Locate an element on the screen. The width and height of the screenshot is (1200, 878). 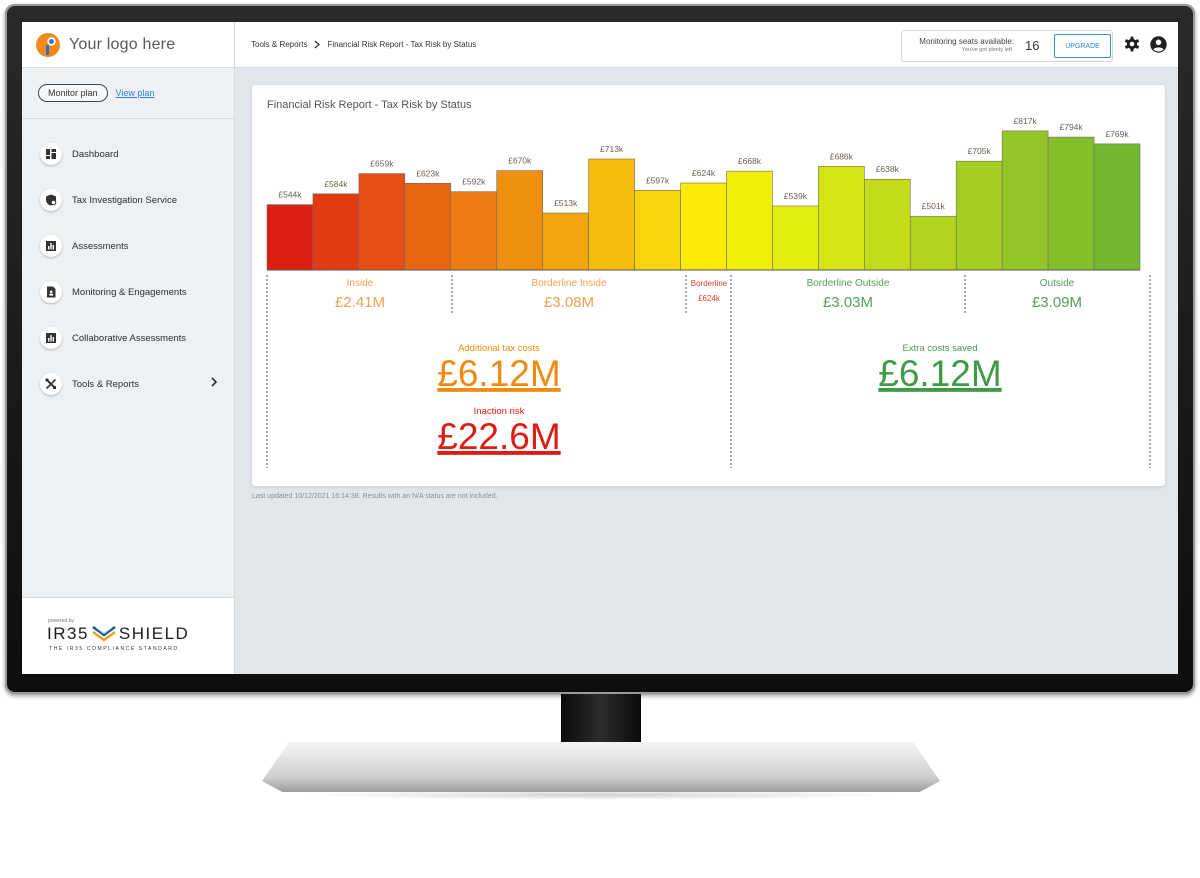
document-person-icon is located at coordinates (51, 292).